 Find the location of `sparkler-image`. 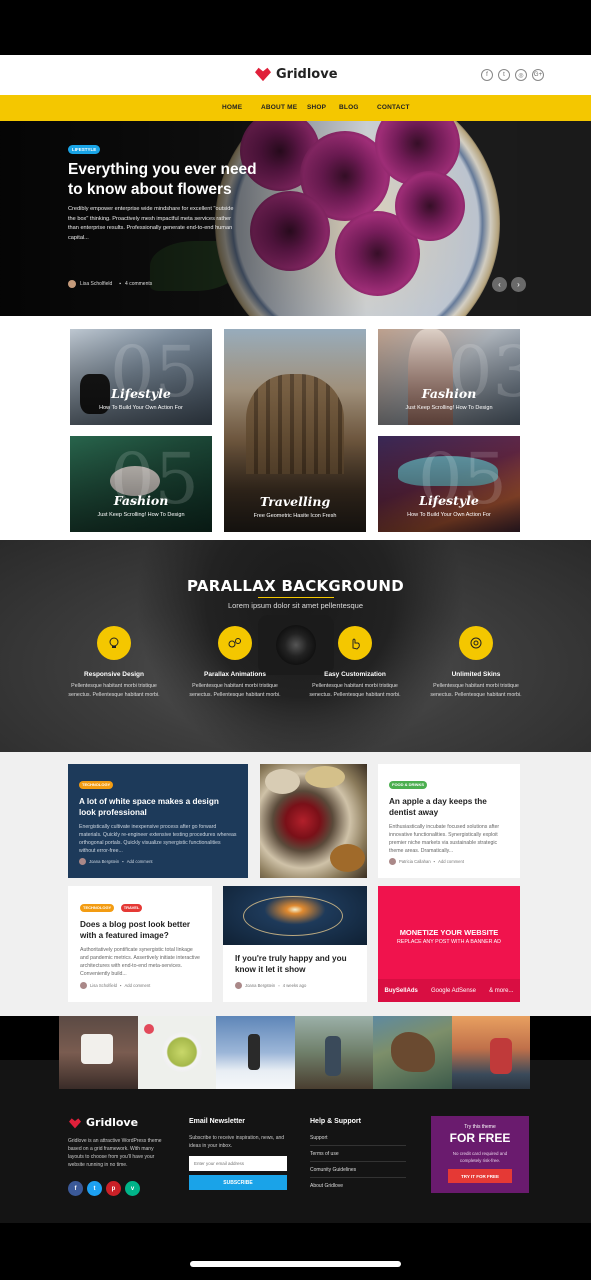

sparkler-image is located at coordinates (295, 915).